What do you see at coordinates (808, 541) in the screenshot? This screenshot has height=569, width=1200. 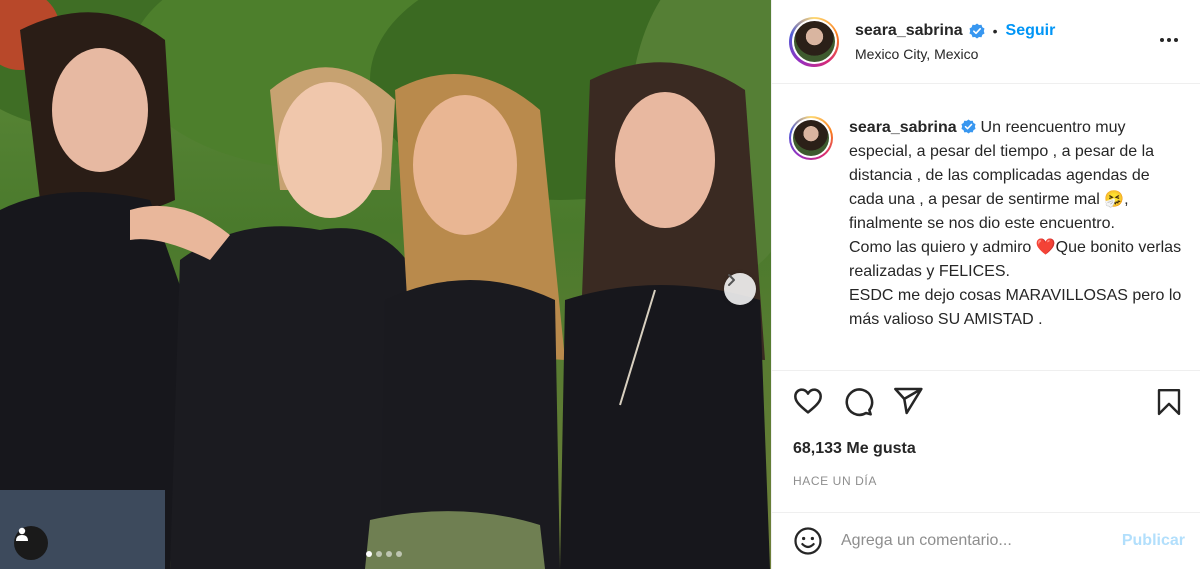 I see `emoji-icon` at bounding box center [808, 541].